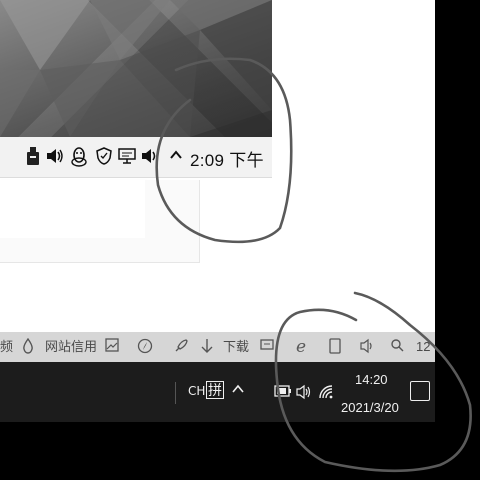  Describe the element at coordinates (28, 346) in the screenshot. I see `droplet-icon` at that location.